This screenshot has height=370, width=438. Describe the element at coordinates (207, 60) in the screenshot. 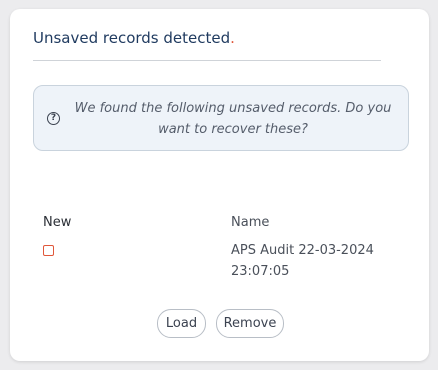

I see `title-divider` at that location.